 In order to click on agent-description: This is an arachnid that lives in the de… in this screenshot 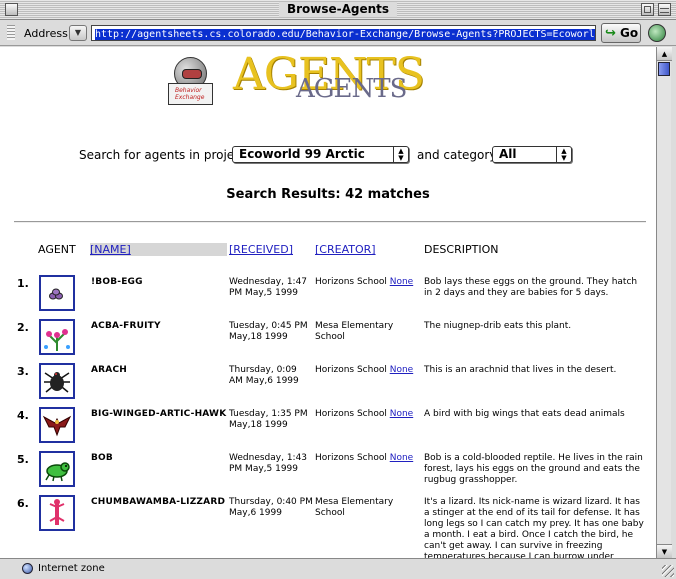, I will do `click(520, 370)`.